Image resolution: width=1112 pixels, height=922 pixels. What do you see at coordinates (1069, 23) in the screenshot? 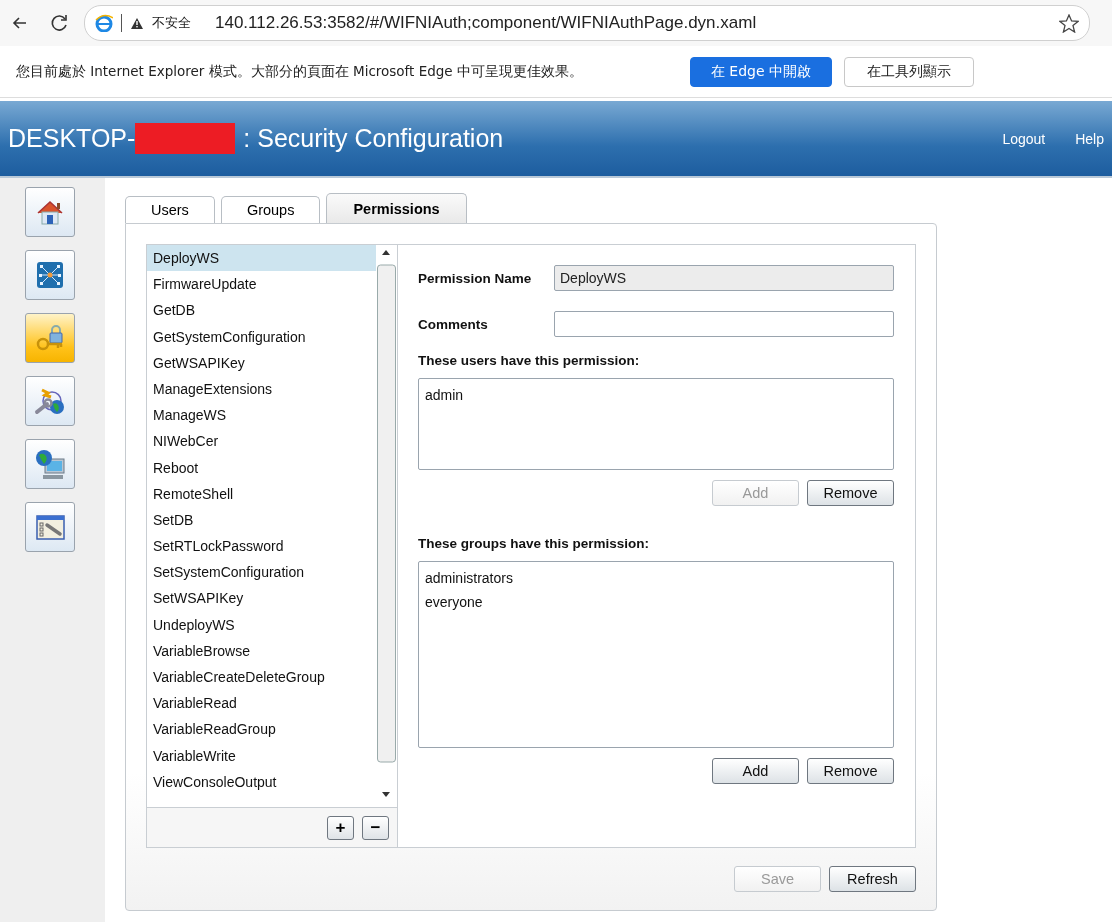
I see `star-icon` at bounding box center [1069, 23].